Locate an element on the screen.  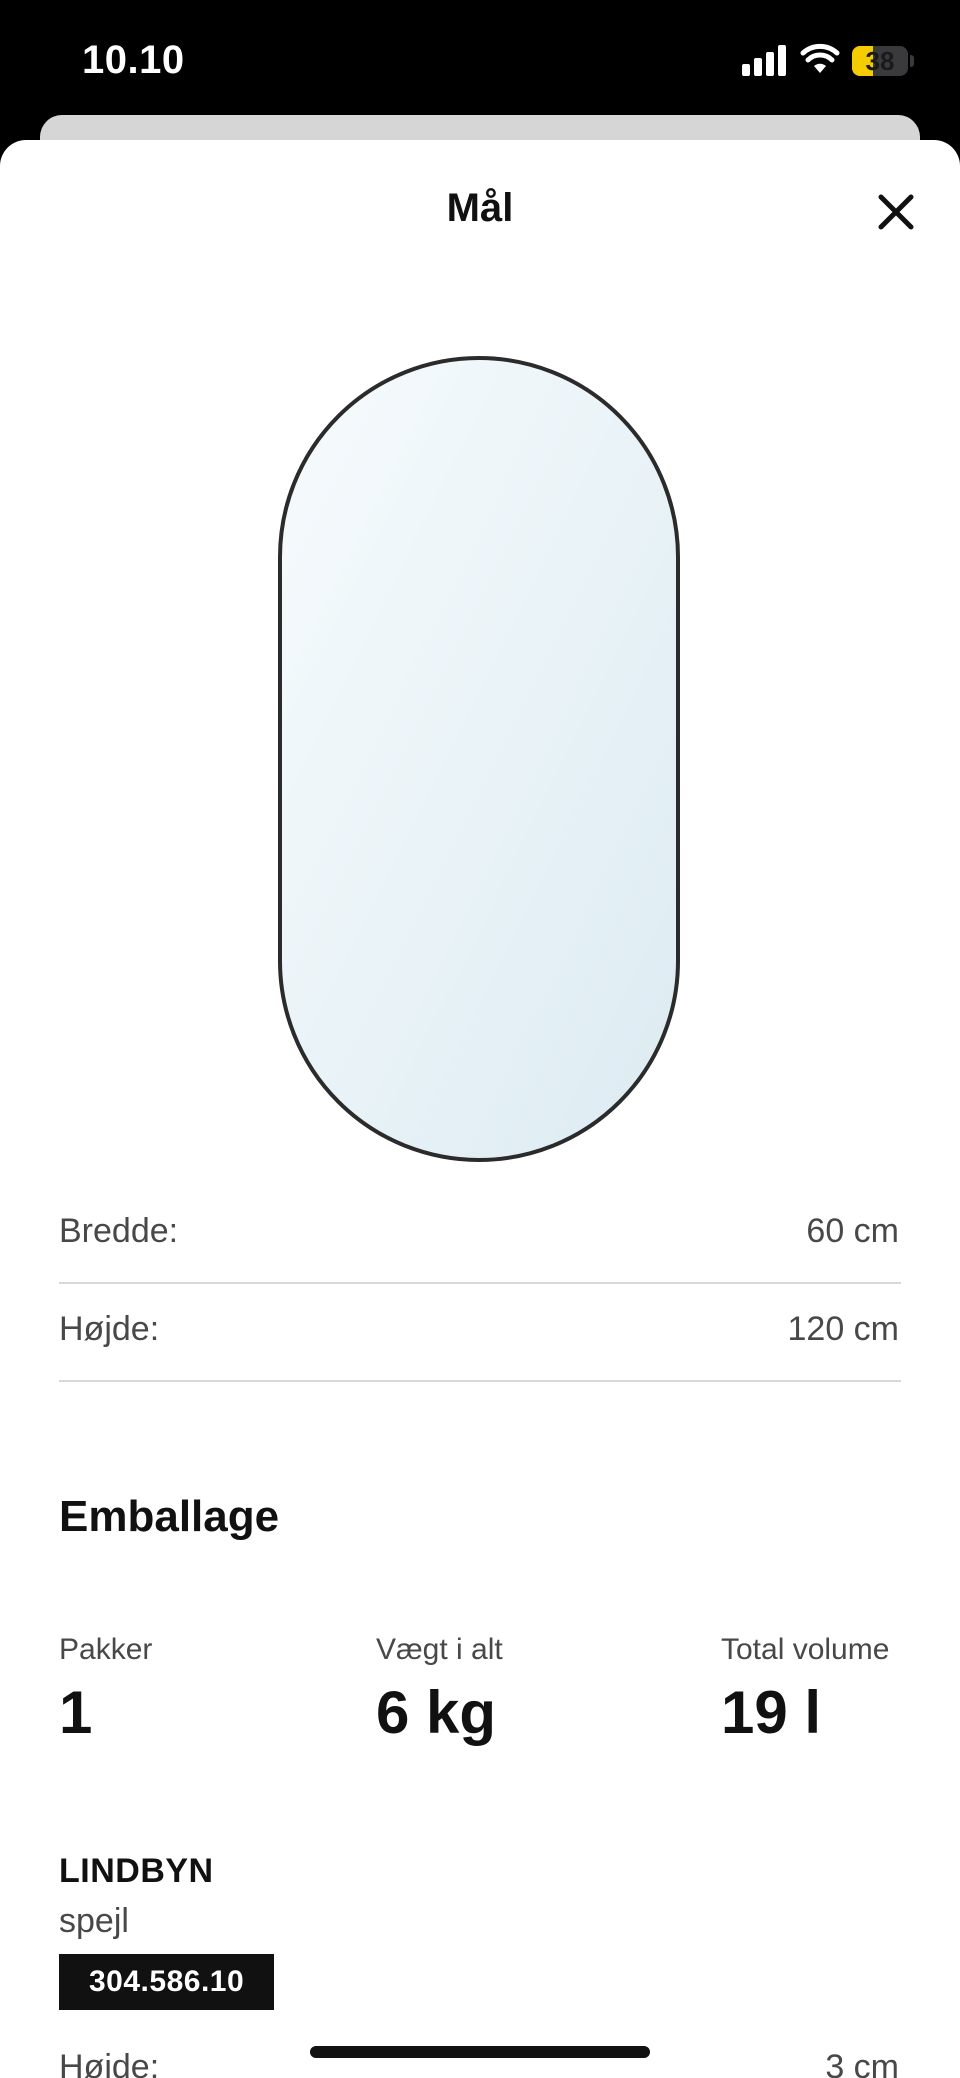
dimension-value: 60 cm is located at coordinates (852, 1231).